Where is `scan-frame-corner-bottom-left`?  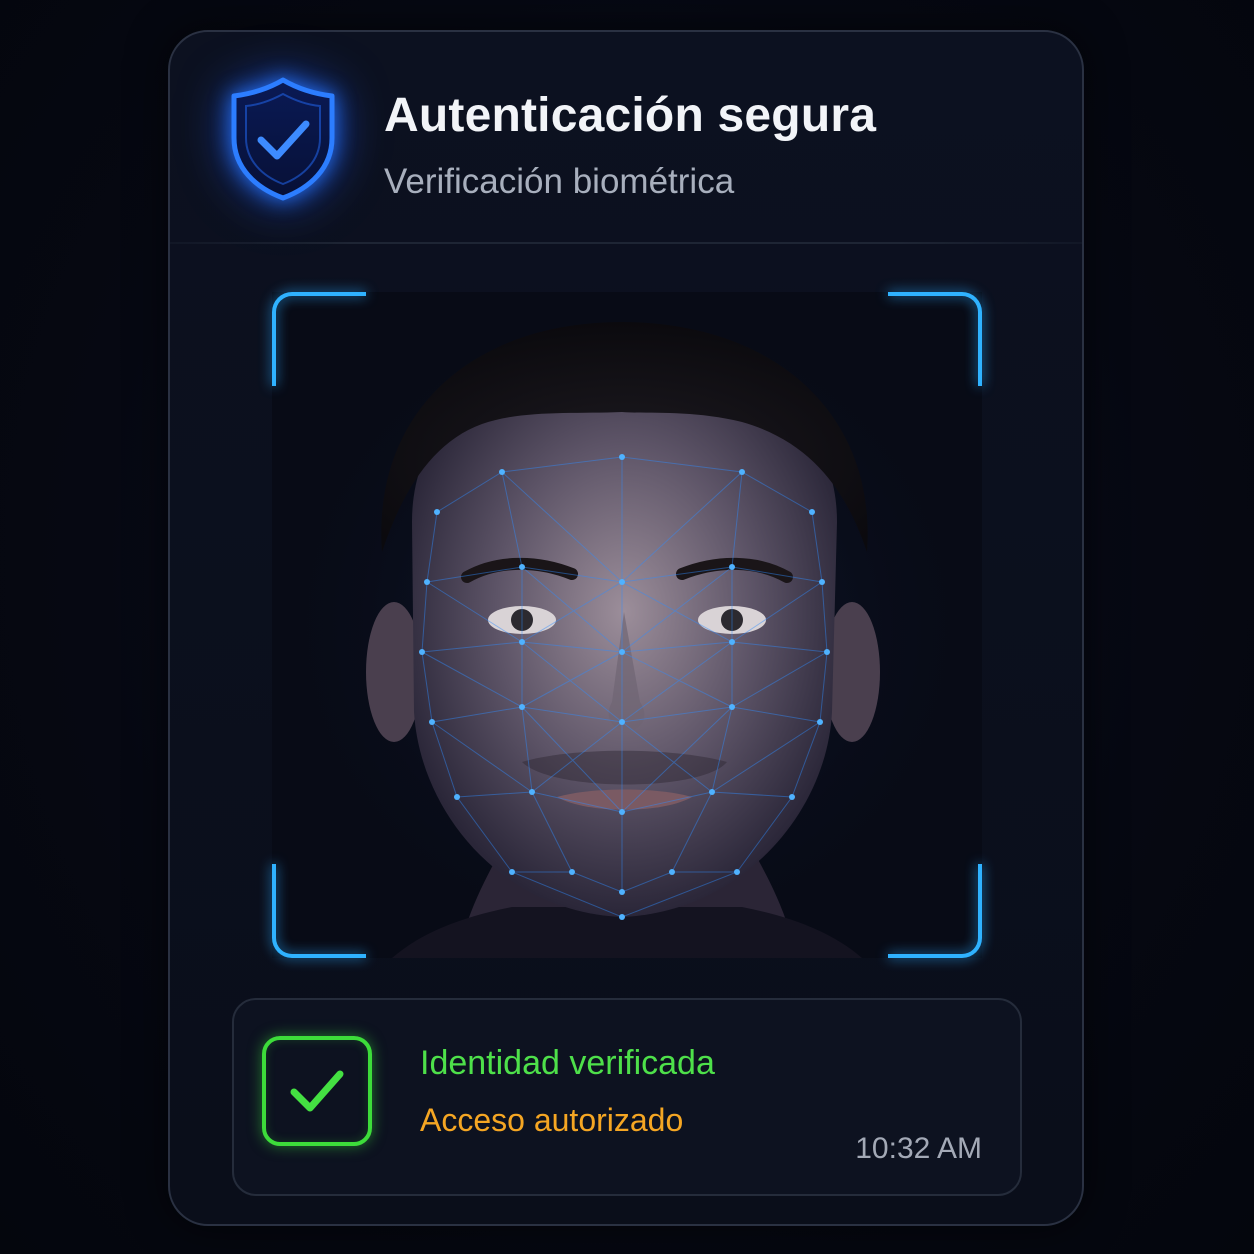 scan-frame-corner-bottom-left is located at coordinates (319, 911).